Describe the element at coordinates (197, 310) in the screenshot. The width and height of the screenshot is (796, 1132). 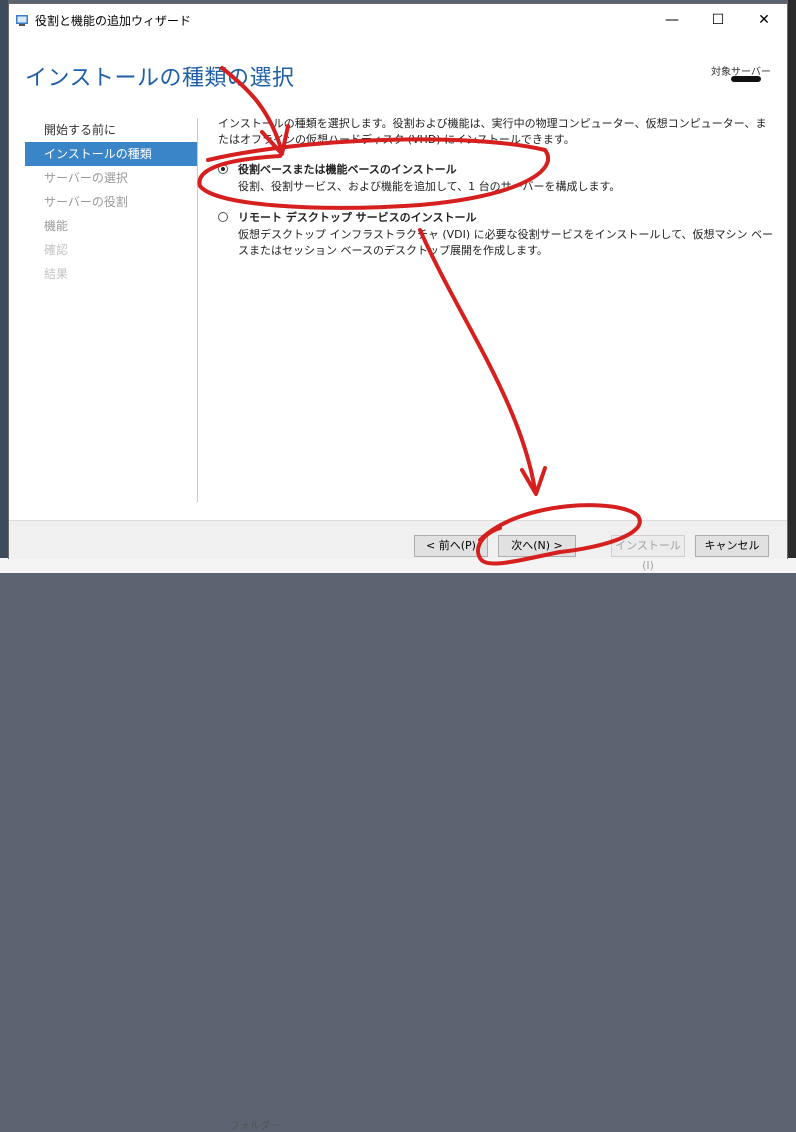
I see `nav-divider` at that location.